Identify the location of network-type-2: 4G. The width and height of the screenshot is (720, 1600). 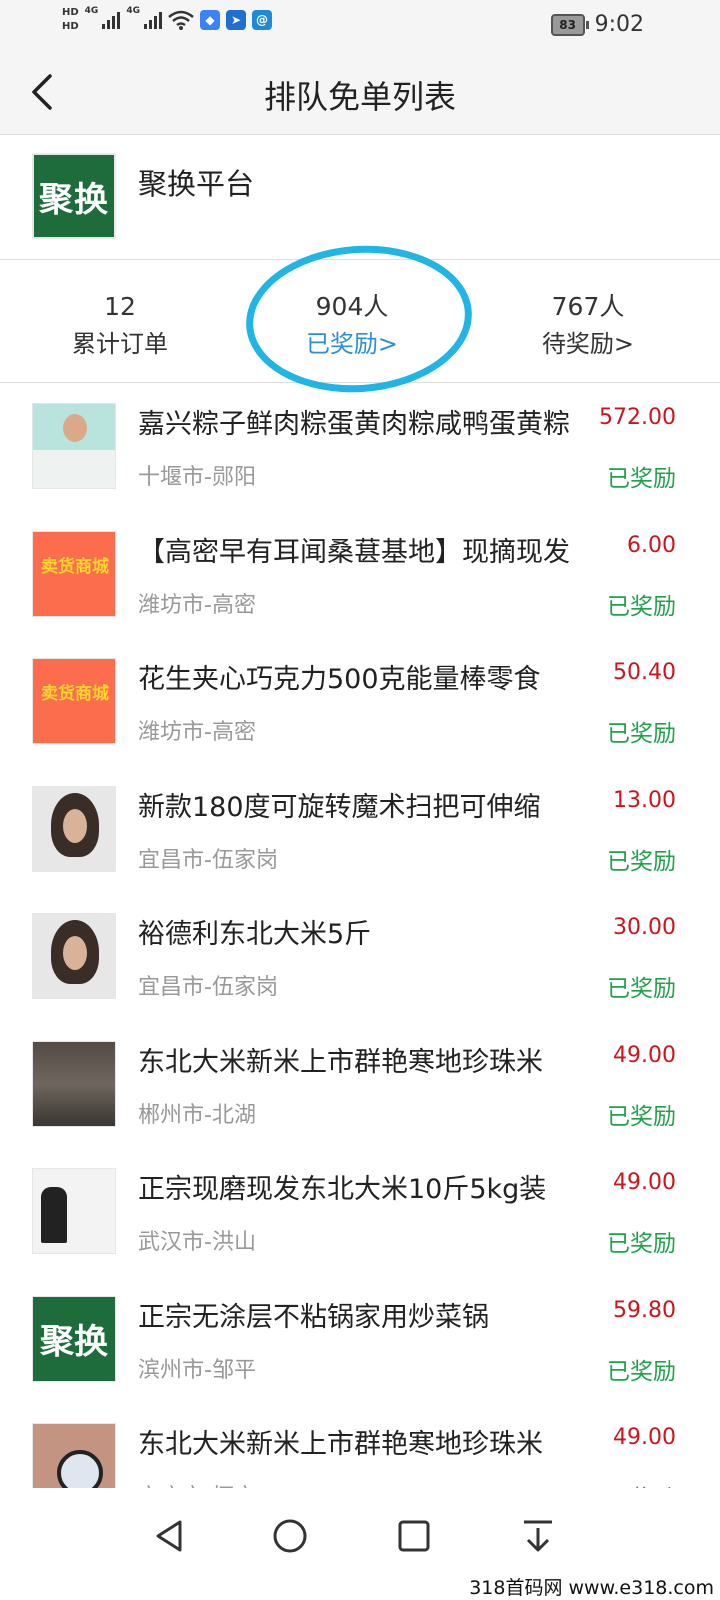
(133, 11).